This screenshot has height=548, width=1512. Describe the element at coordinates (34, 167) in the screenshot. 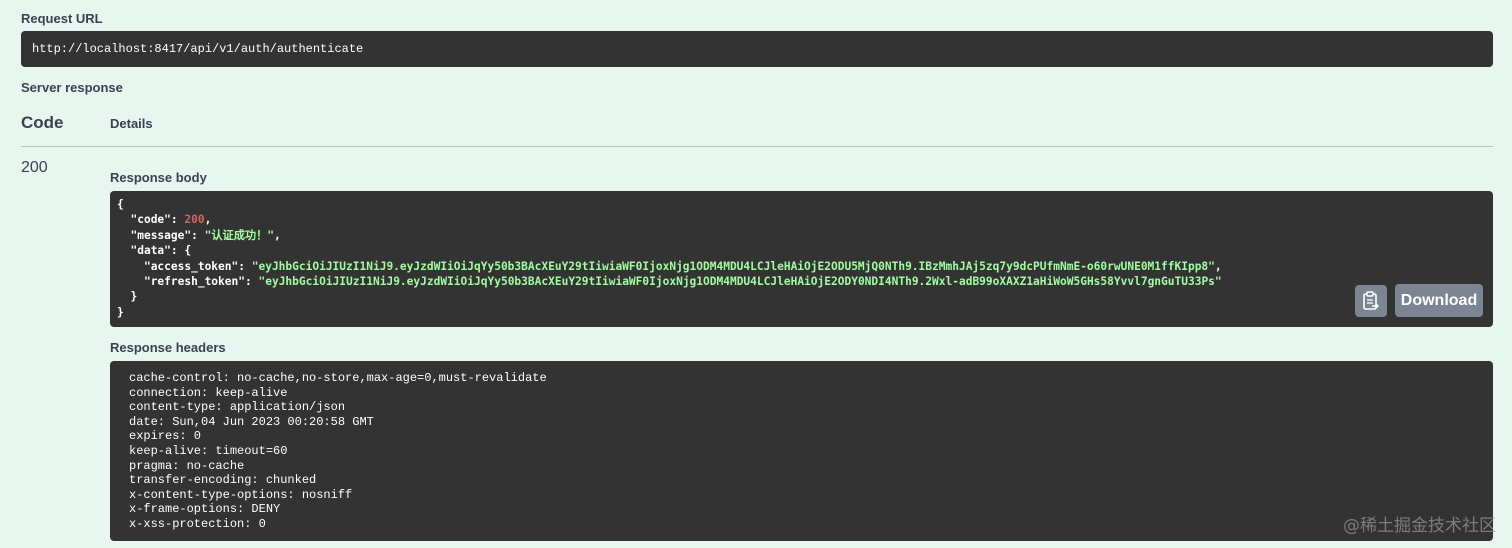

I see `status-code: 200` at that location.